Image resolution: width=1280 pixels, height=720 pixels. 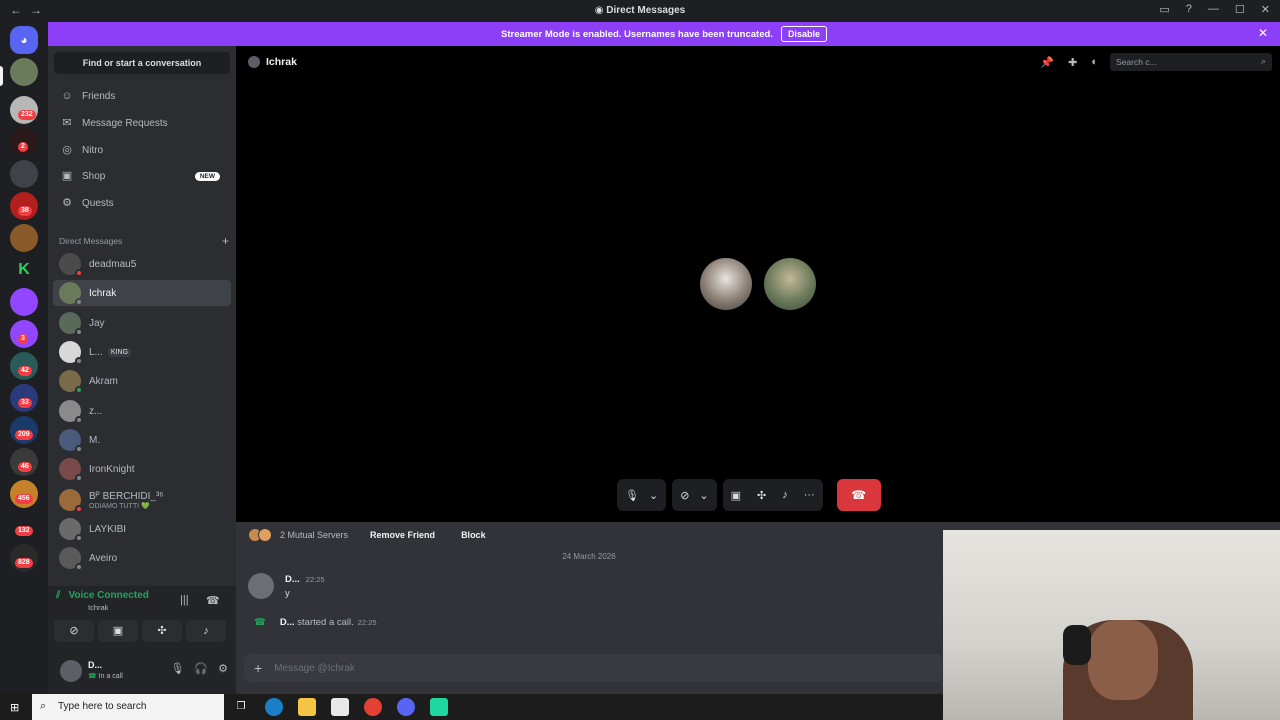 What do you see at coordinates (809, 495) in the screenshot?
I see `more-options-icon: ···` at bounding box center [809, 495].